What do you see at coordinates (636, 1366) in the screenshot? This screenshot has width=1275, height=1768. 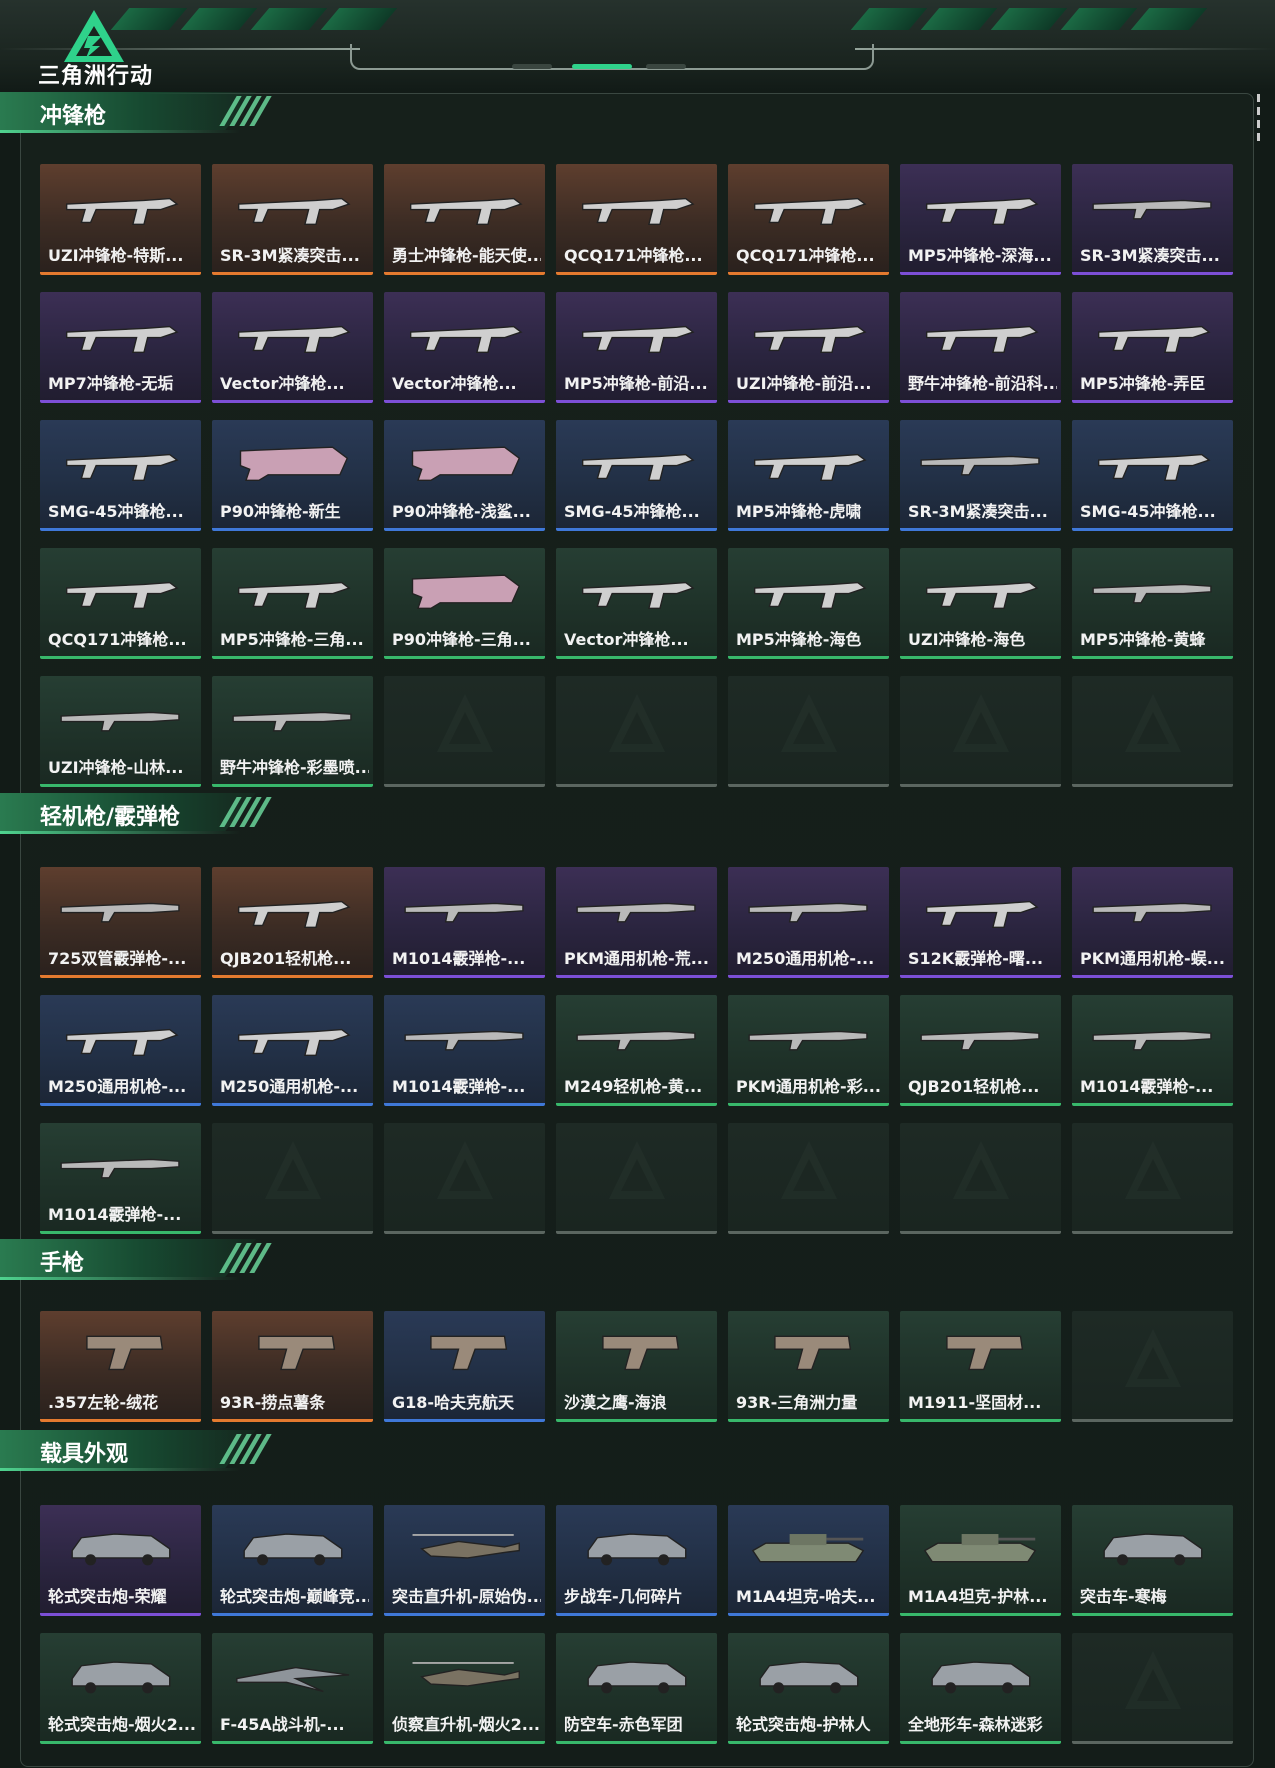 I see `item-card: 沙漠之鹰-海浪` at bounding box center [636, 1366].